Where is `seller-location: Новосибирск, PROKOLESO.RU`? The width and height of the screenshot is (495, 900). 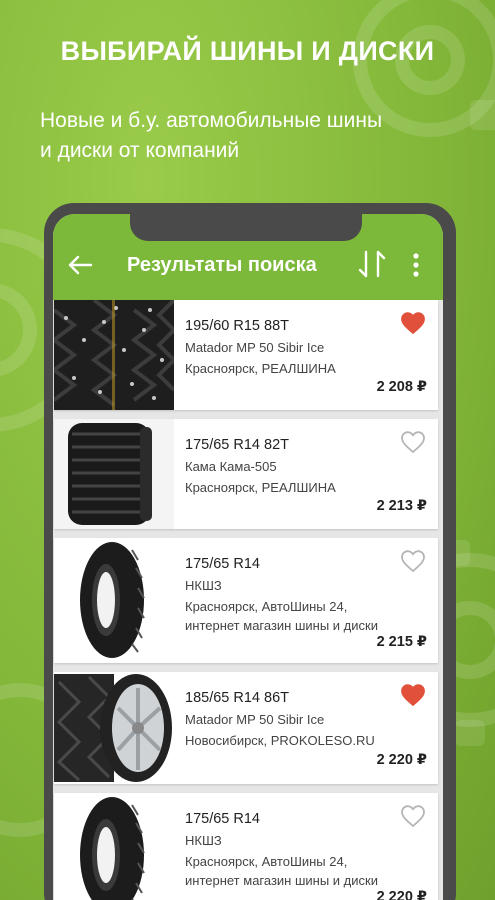
seller-location: Новосибирск, PROKOLESO.RU is located at coordinates (307, 740).